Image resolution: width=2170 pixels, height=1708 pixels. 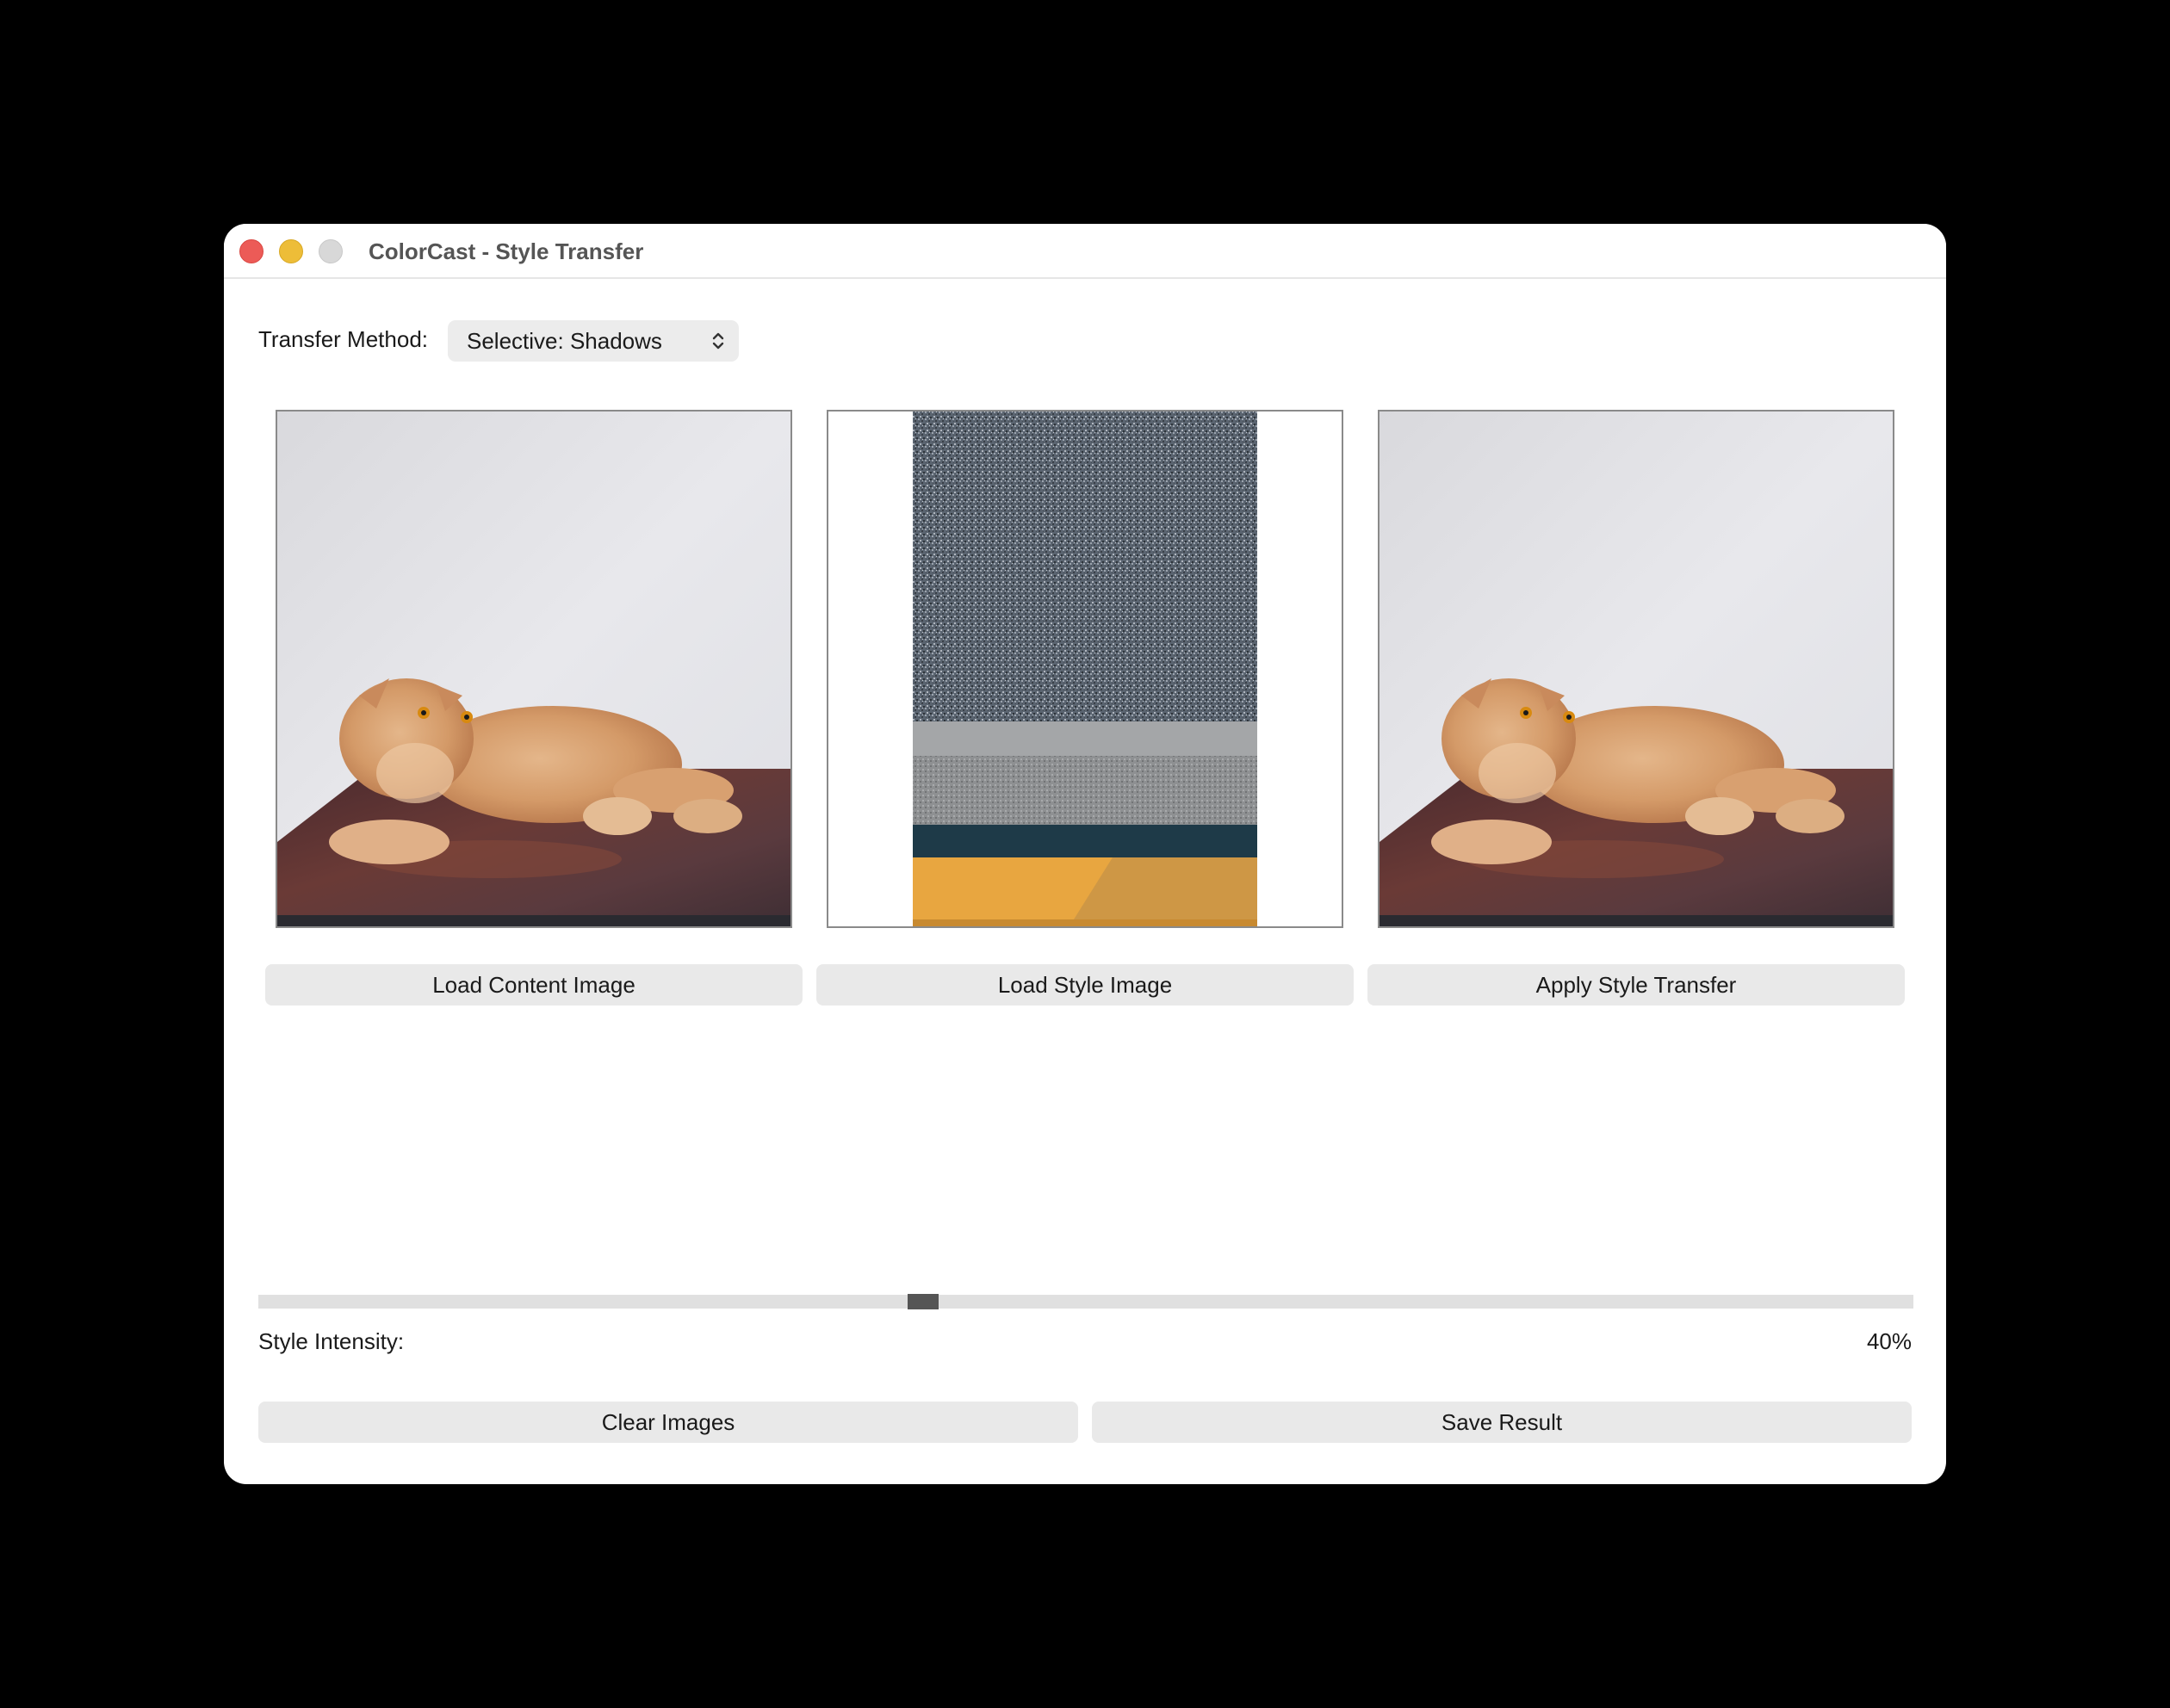 I want to click on minimize-window-button, so click(x=291, y=251).